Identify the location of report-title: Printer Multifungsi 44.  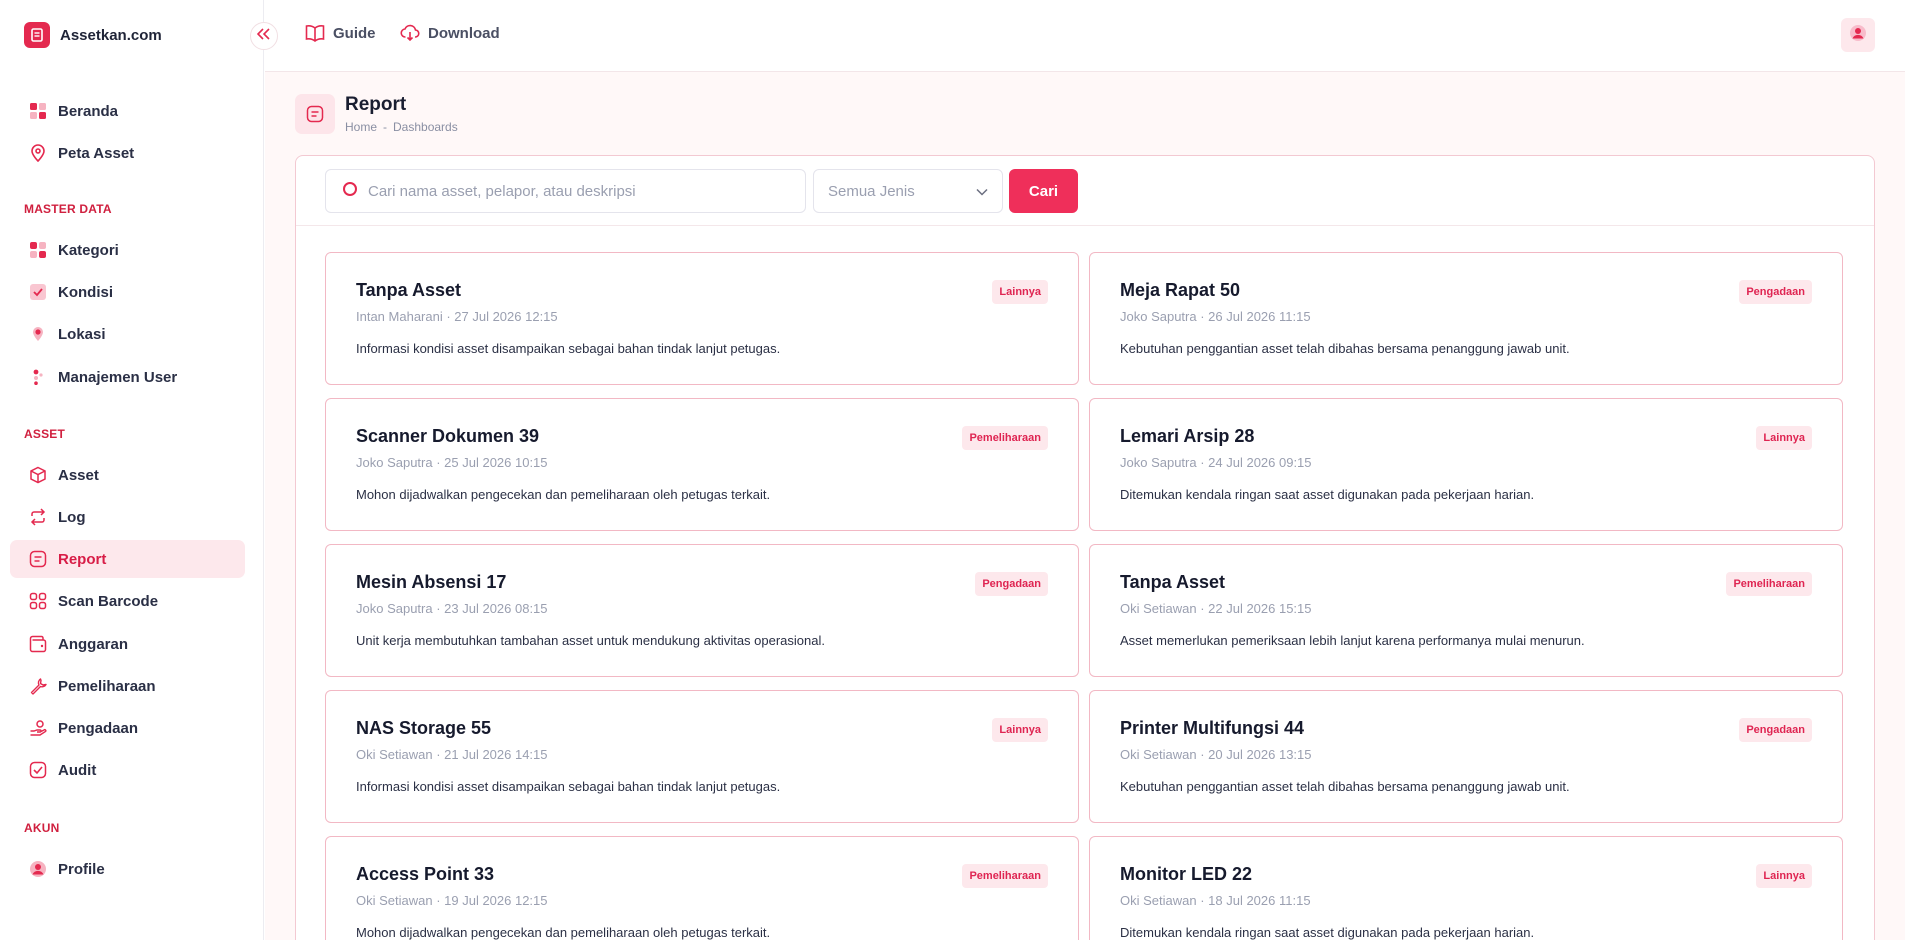
(1212, 728).